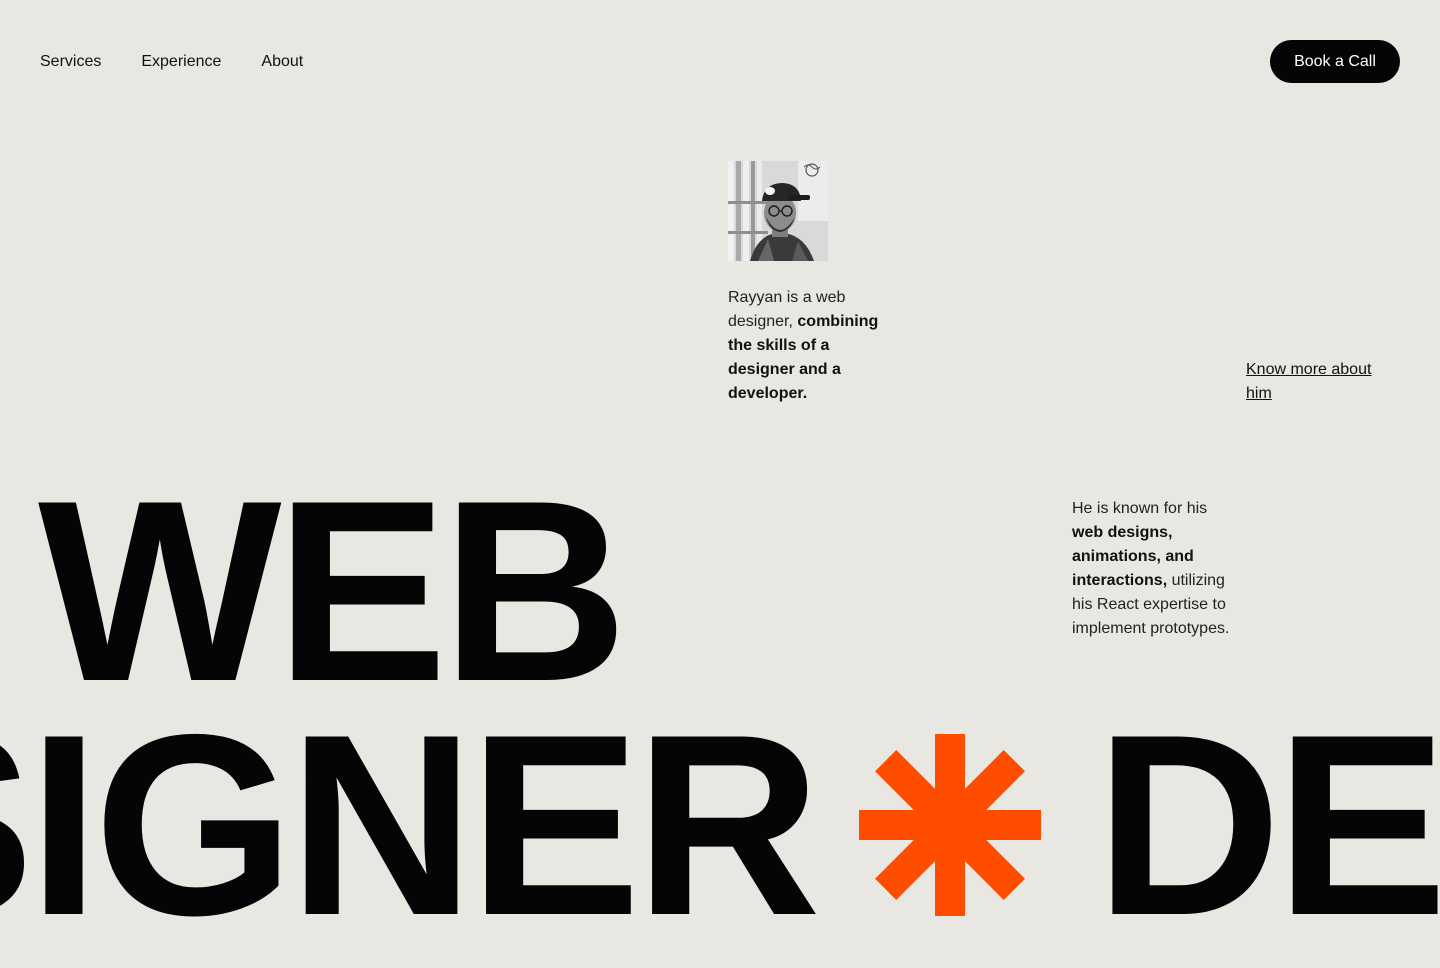 The width and height of the screenshot is (1440, 968). I want to click on nav-link-services: Services, so click(70, 62).